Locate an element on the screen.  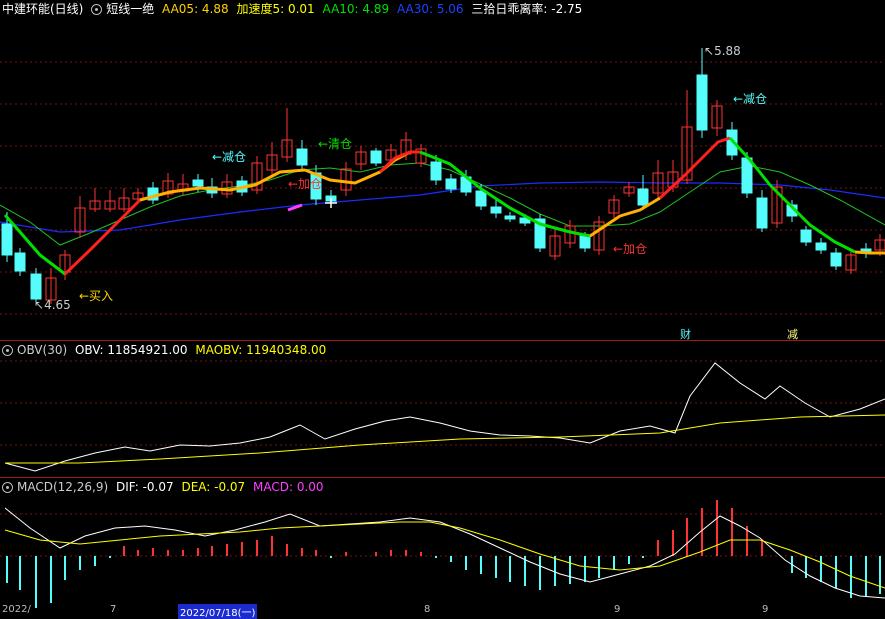
macd-name: MACD(12,26,9) is located at coordinates (62, 487).